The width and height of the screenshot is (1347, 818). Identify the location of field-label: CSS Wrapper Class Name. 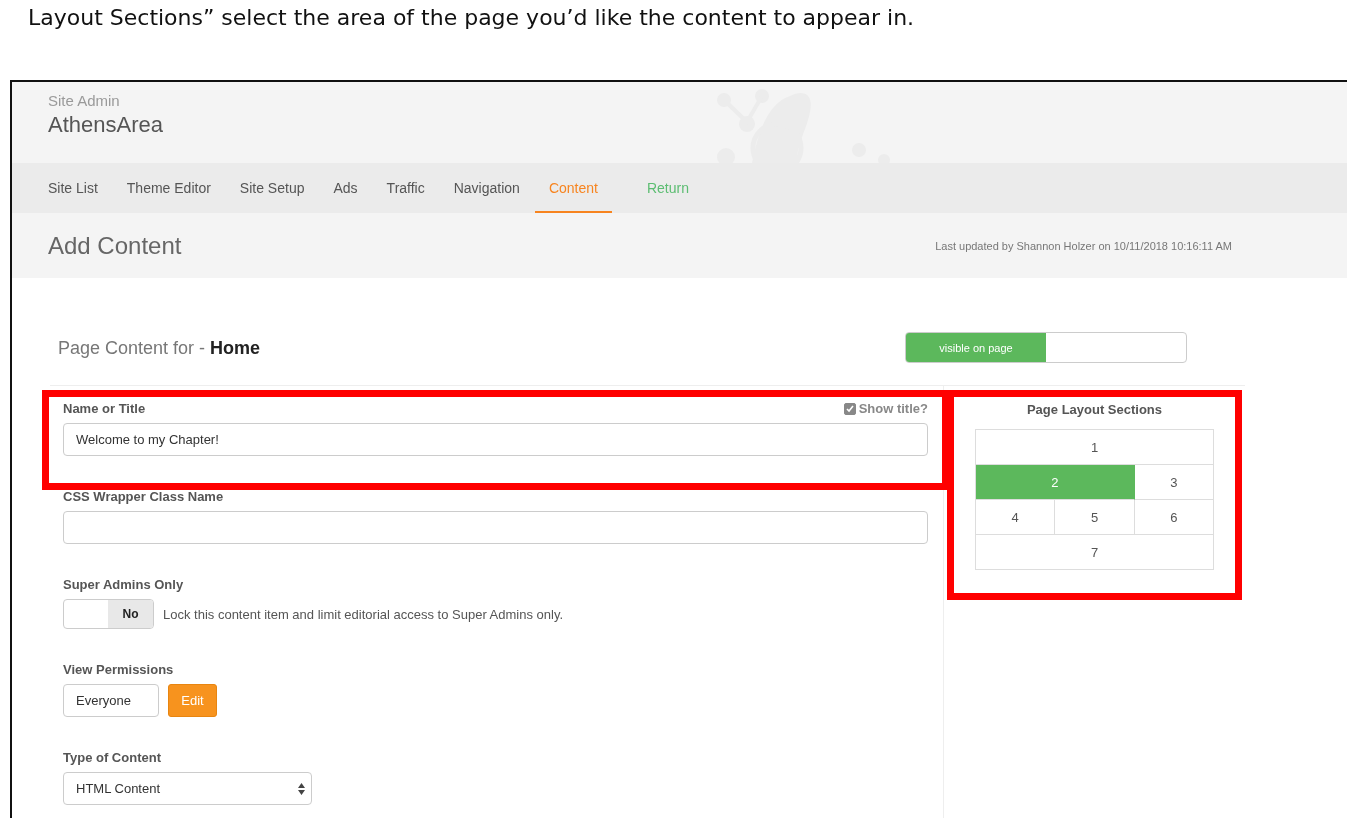
(143, 496).